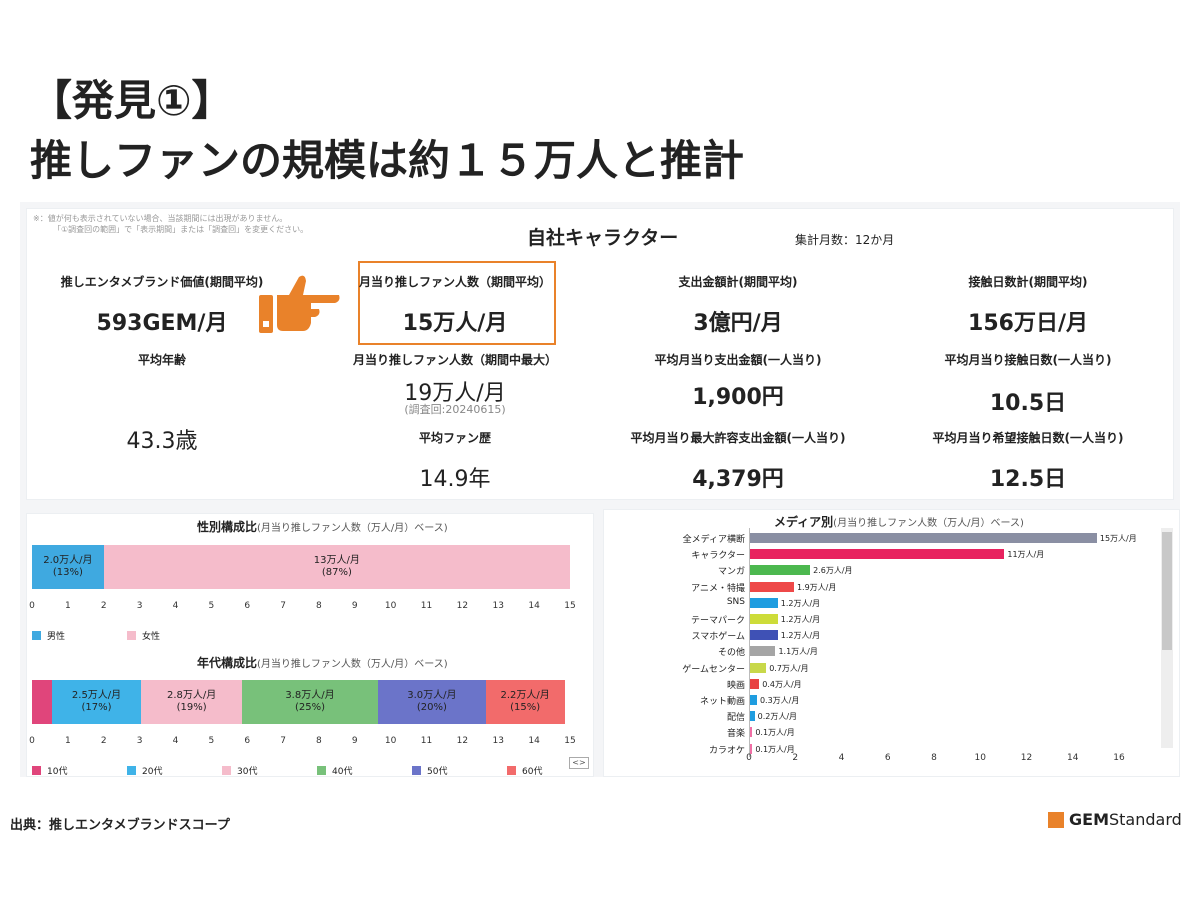 The height and width of the screenshot is (900, 1200). I want to click on segment-pct: (15%), so click(525, 707).